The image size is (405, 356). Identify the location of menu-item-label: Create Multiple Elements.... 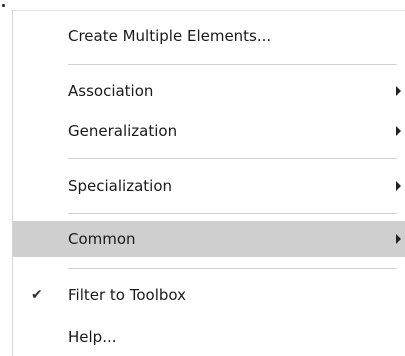
(170, 36).